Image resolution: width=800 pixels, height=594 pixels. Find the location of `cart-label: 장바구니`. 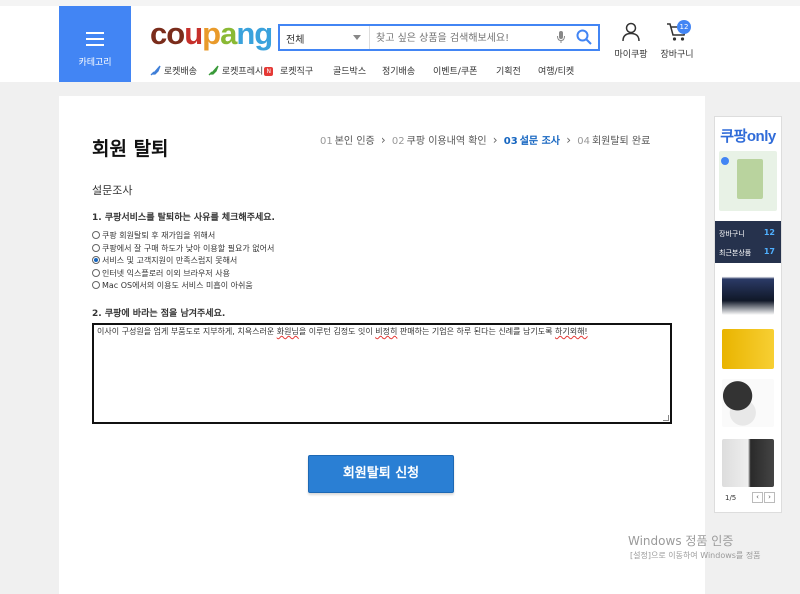

cart-label: 장바구니 is located at coordinates (677, 55).